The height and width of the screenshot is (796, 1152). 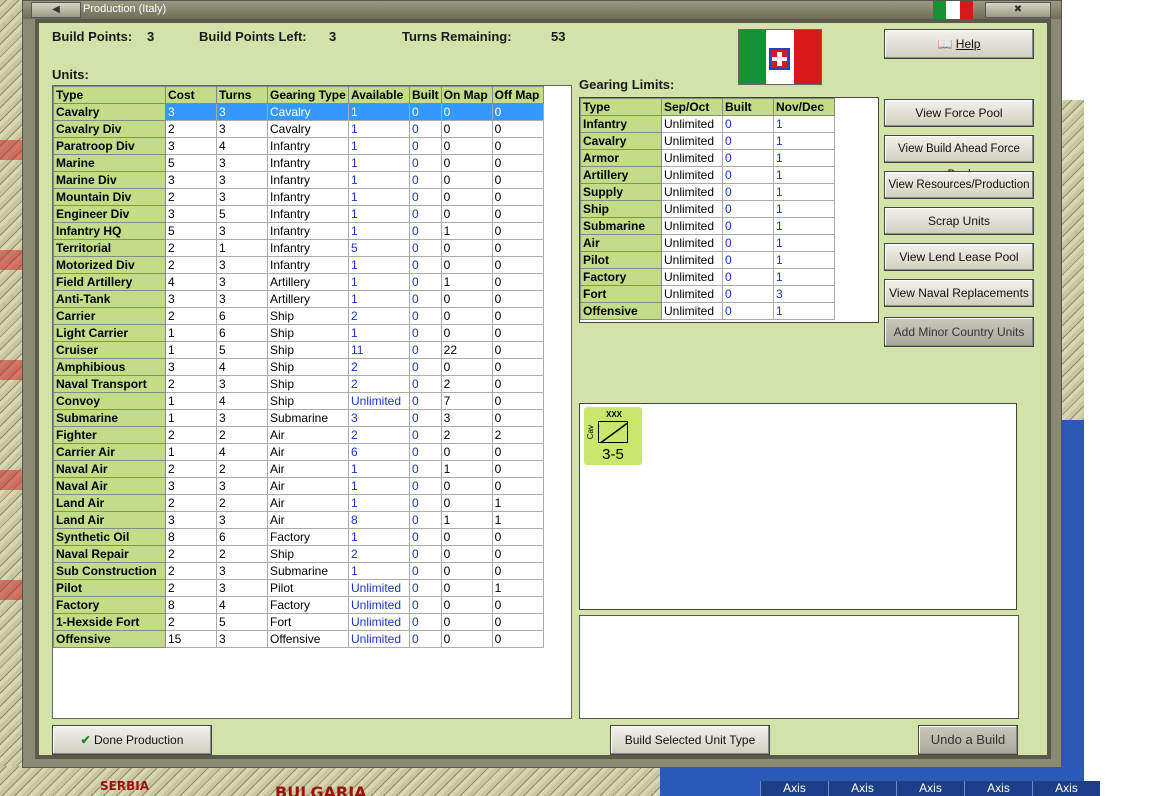 What do you see at coordinates (627, 84) in the screenshot?
I see `gearing-heading: Gearing Limits:` at bounding box center [627, 84].